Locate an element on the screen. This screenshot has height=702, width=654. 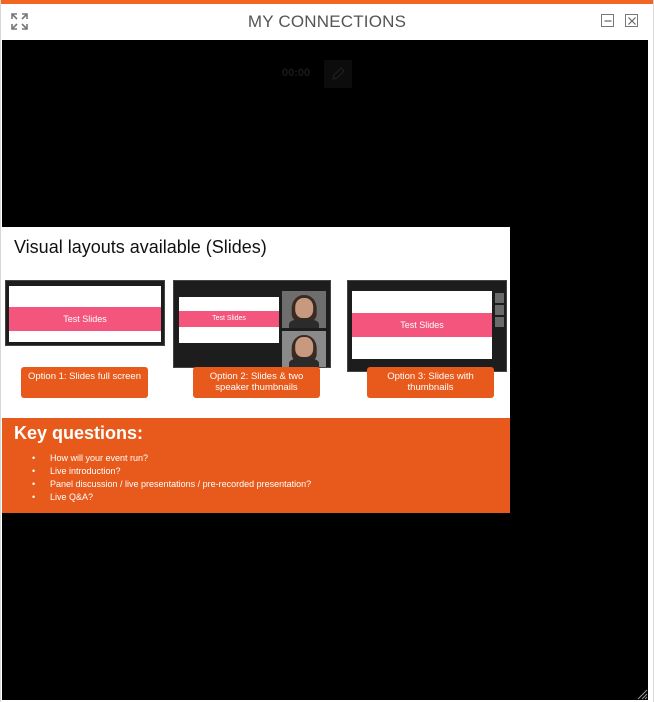
layout-thumbnail-3: Test Slides is located at coordinates (427, 326).